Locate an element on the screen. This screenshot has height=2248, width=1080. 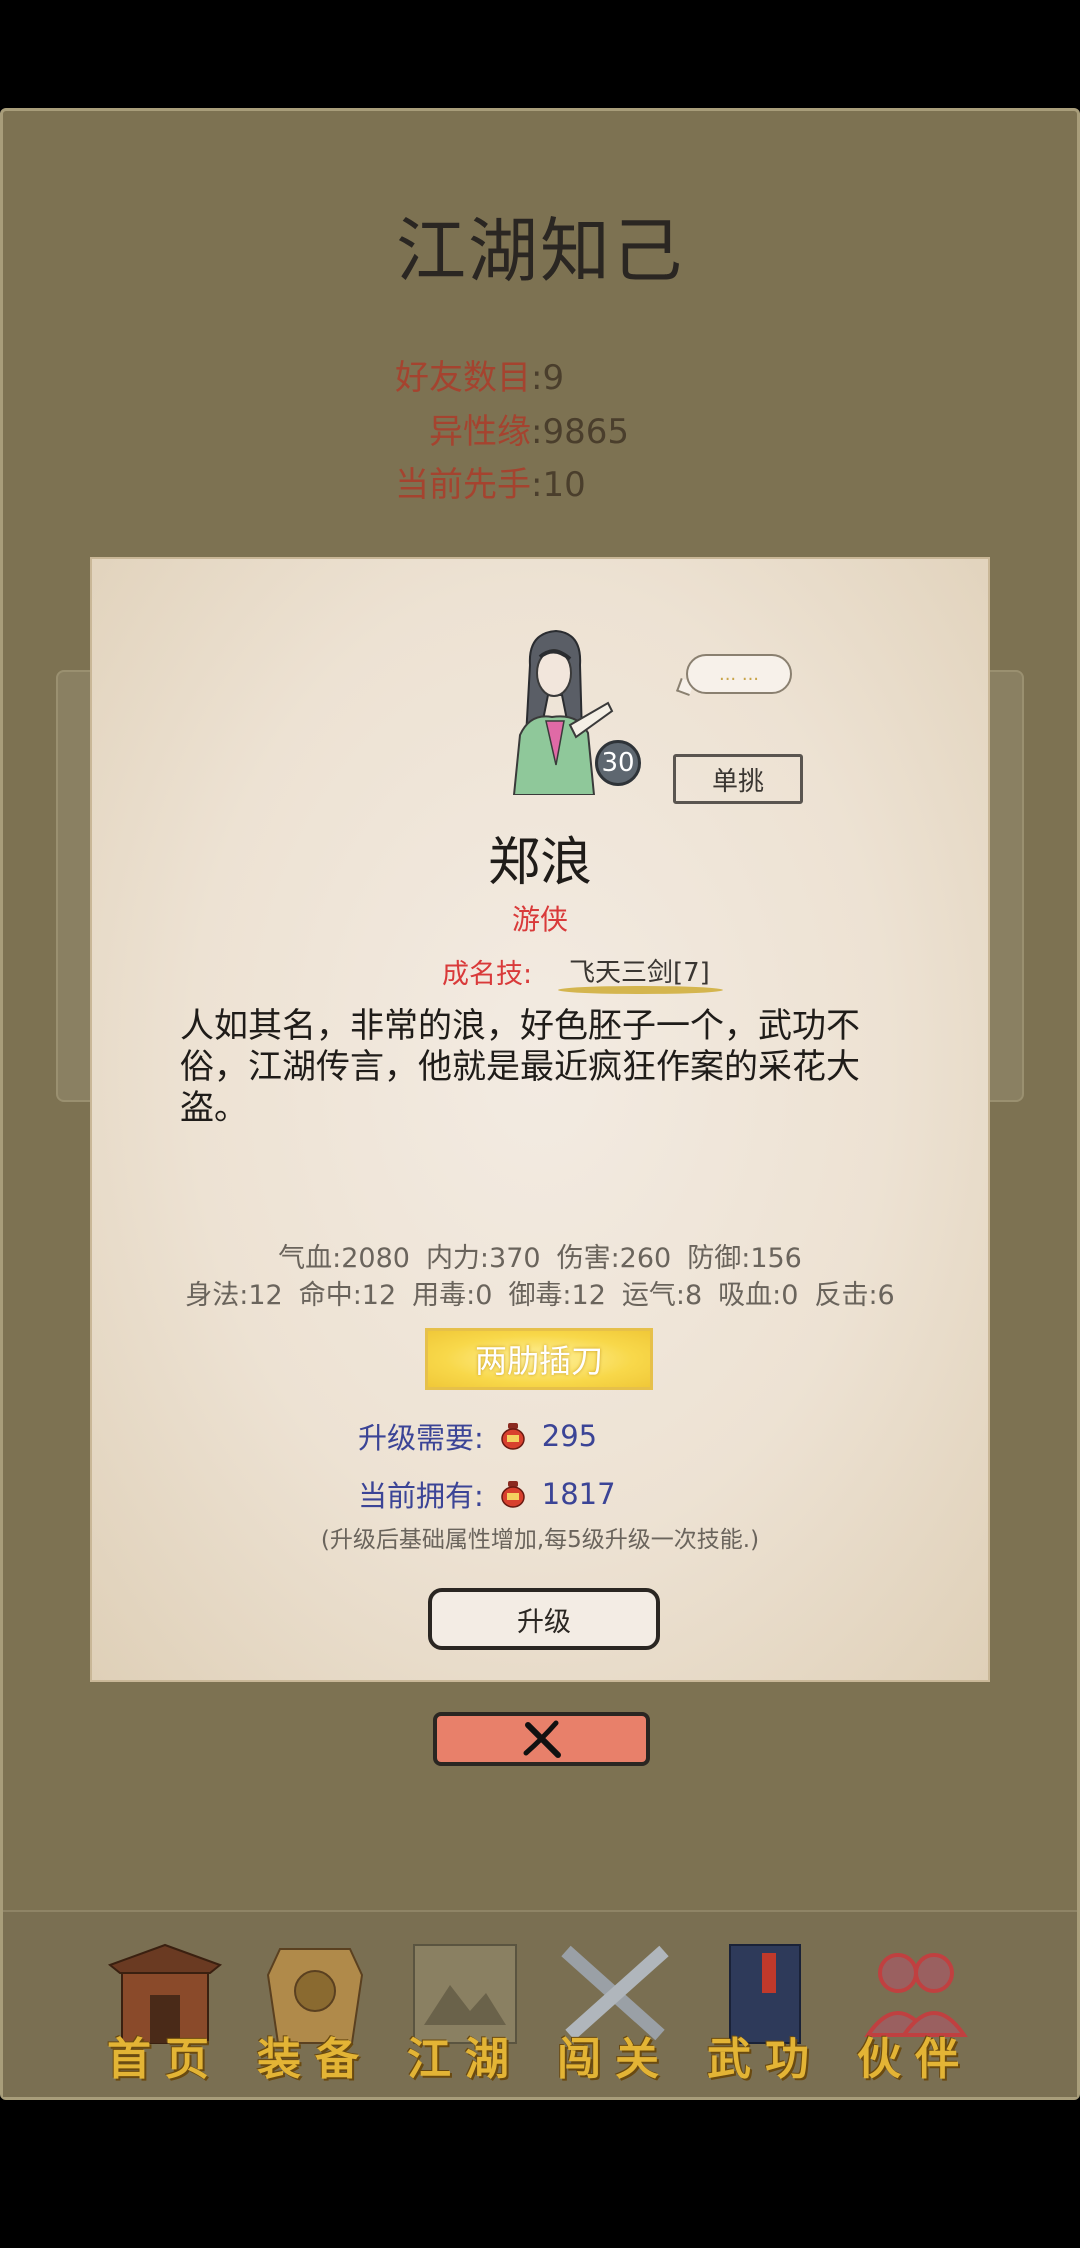
nav-partners: 伙伴 is located at coordinates (915, 2010).